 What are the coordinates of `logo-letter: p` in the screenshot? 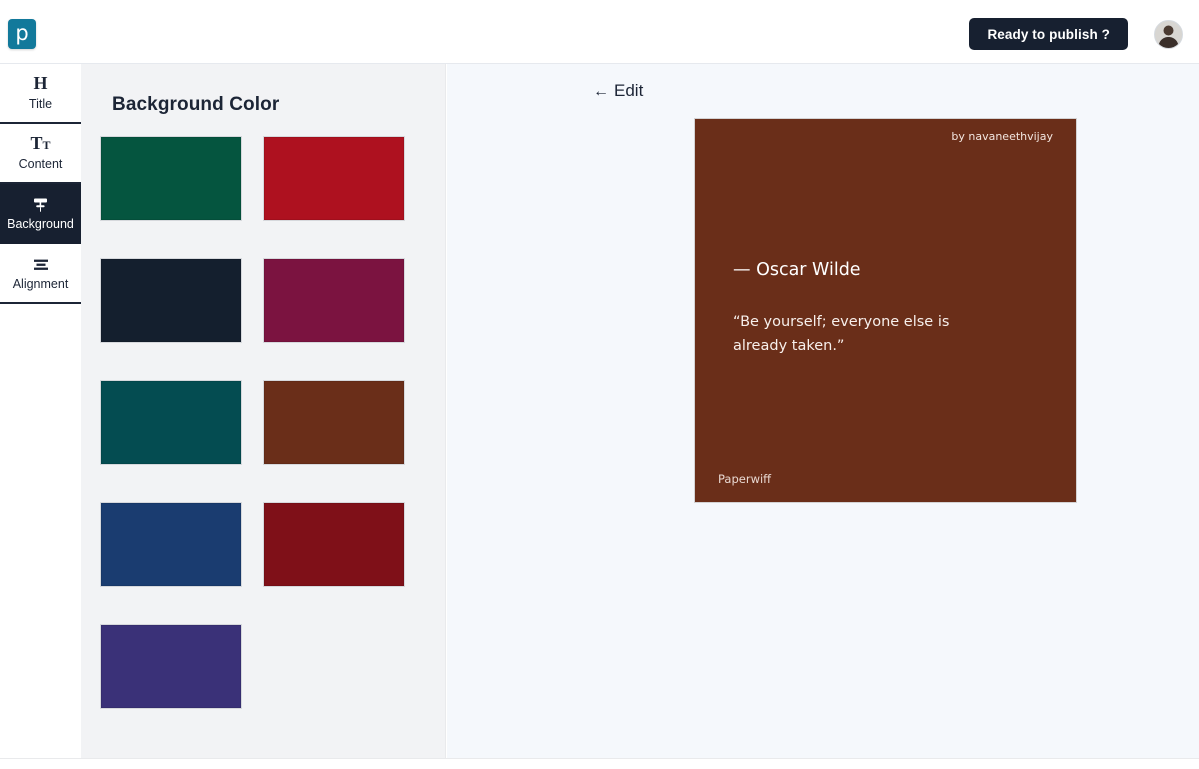 It's located at (22, 33).